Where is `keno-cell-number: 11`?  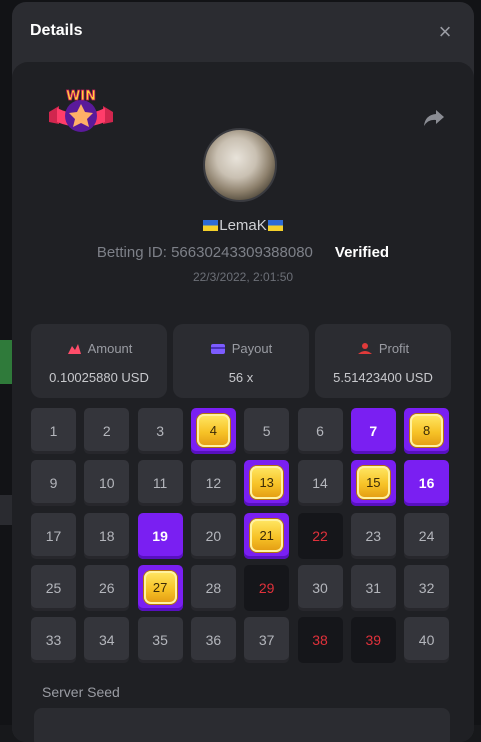 keno-cell-number: 11 is located at coordinates (160, 483).